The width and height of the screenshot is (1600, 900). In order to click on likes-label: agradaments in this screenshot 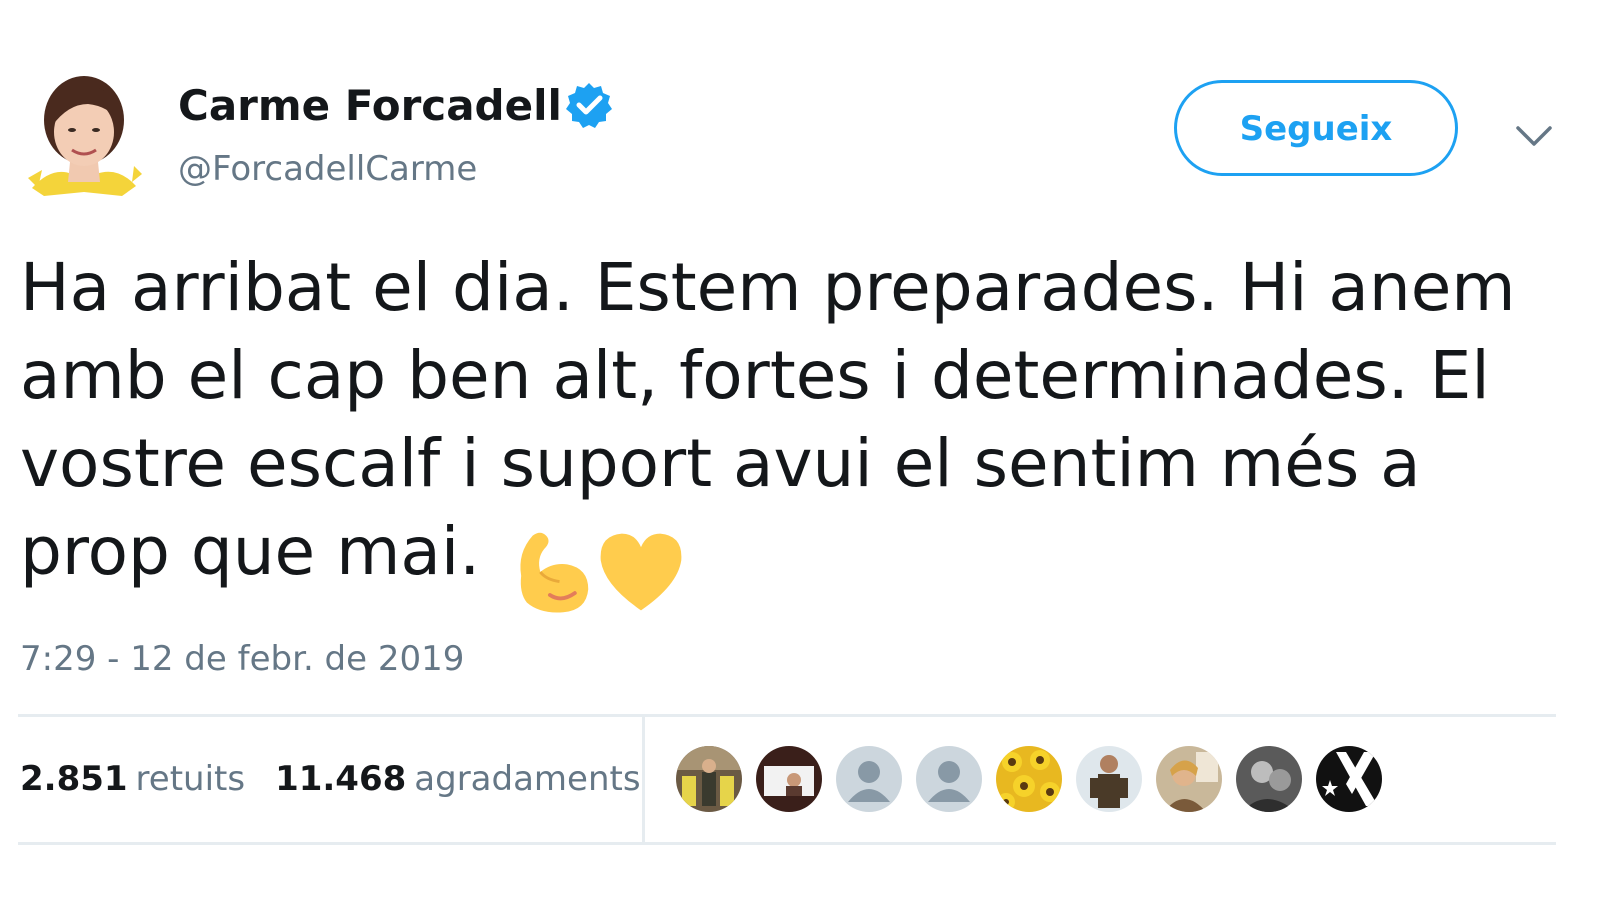, I will do `click(527, 779)`.